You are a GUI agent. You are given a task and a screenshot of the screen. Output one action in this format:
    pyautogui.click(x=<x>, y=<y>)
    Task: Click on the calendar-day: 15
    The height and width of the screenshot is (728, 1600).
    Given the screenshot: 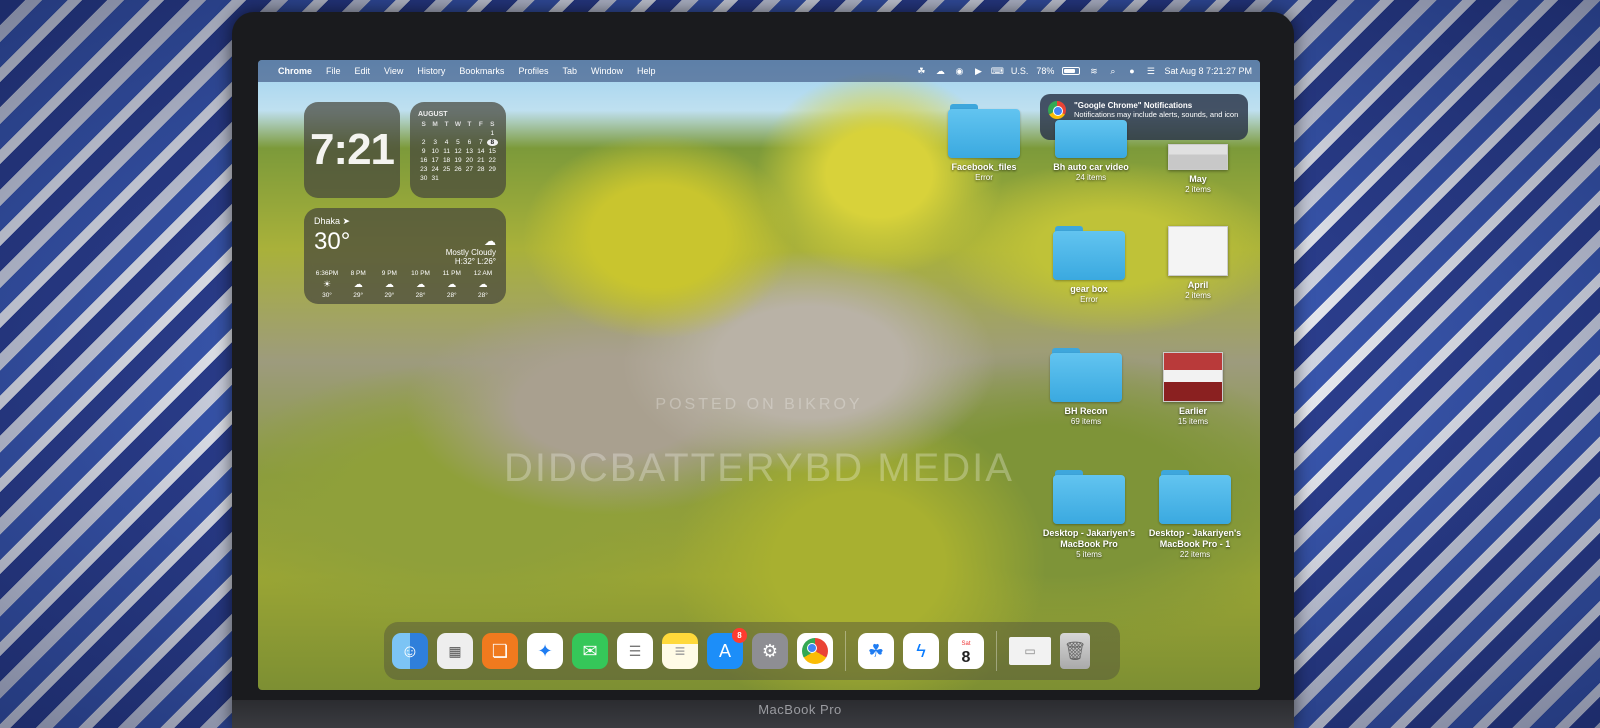 What is the action you would take?
    pyautogui.click(x=492, y=151)
    